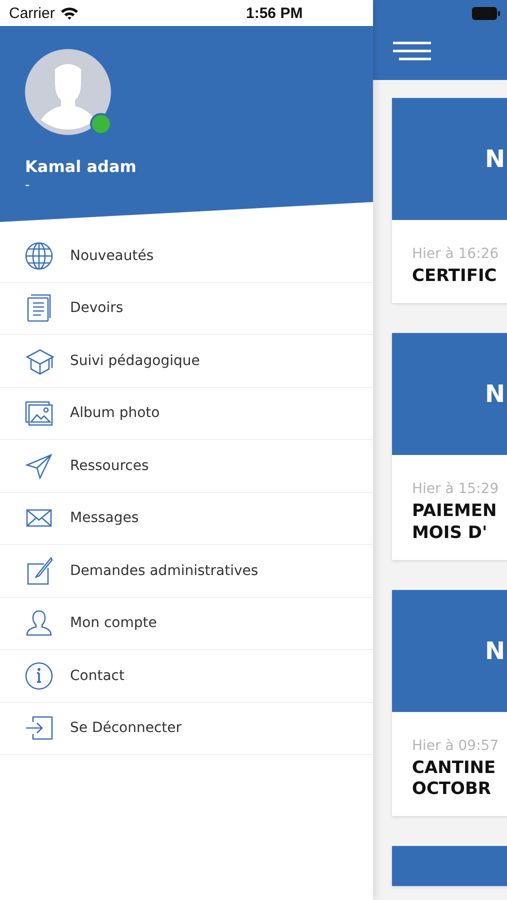 This screenshot has height=900, width=507. I want to click on menu-item: Devoirs, so click(186, 308).